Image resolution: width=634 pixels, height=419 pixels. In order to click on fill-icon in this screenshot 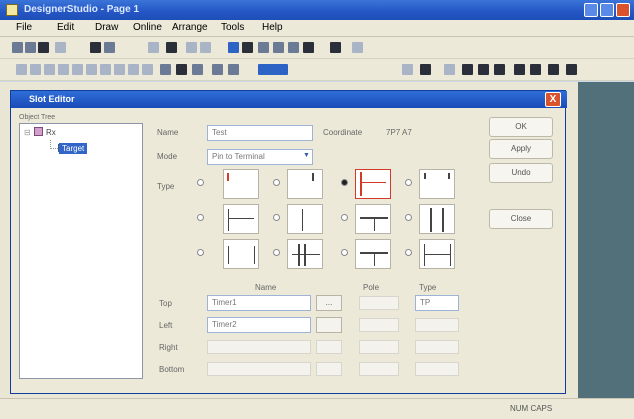, I will do `click(119, 69)`.